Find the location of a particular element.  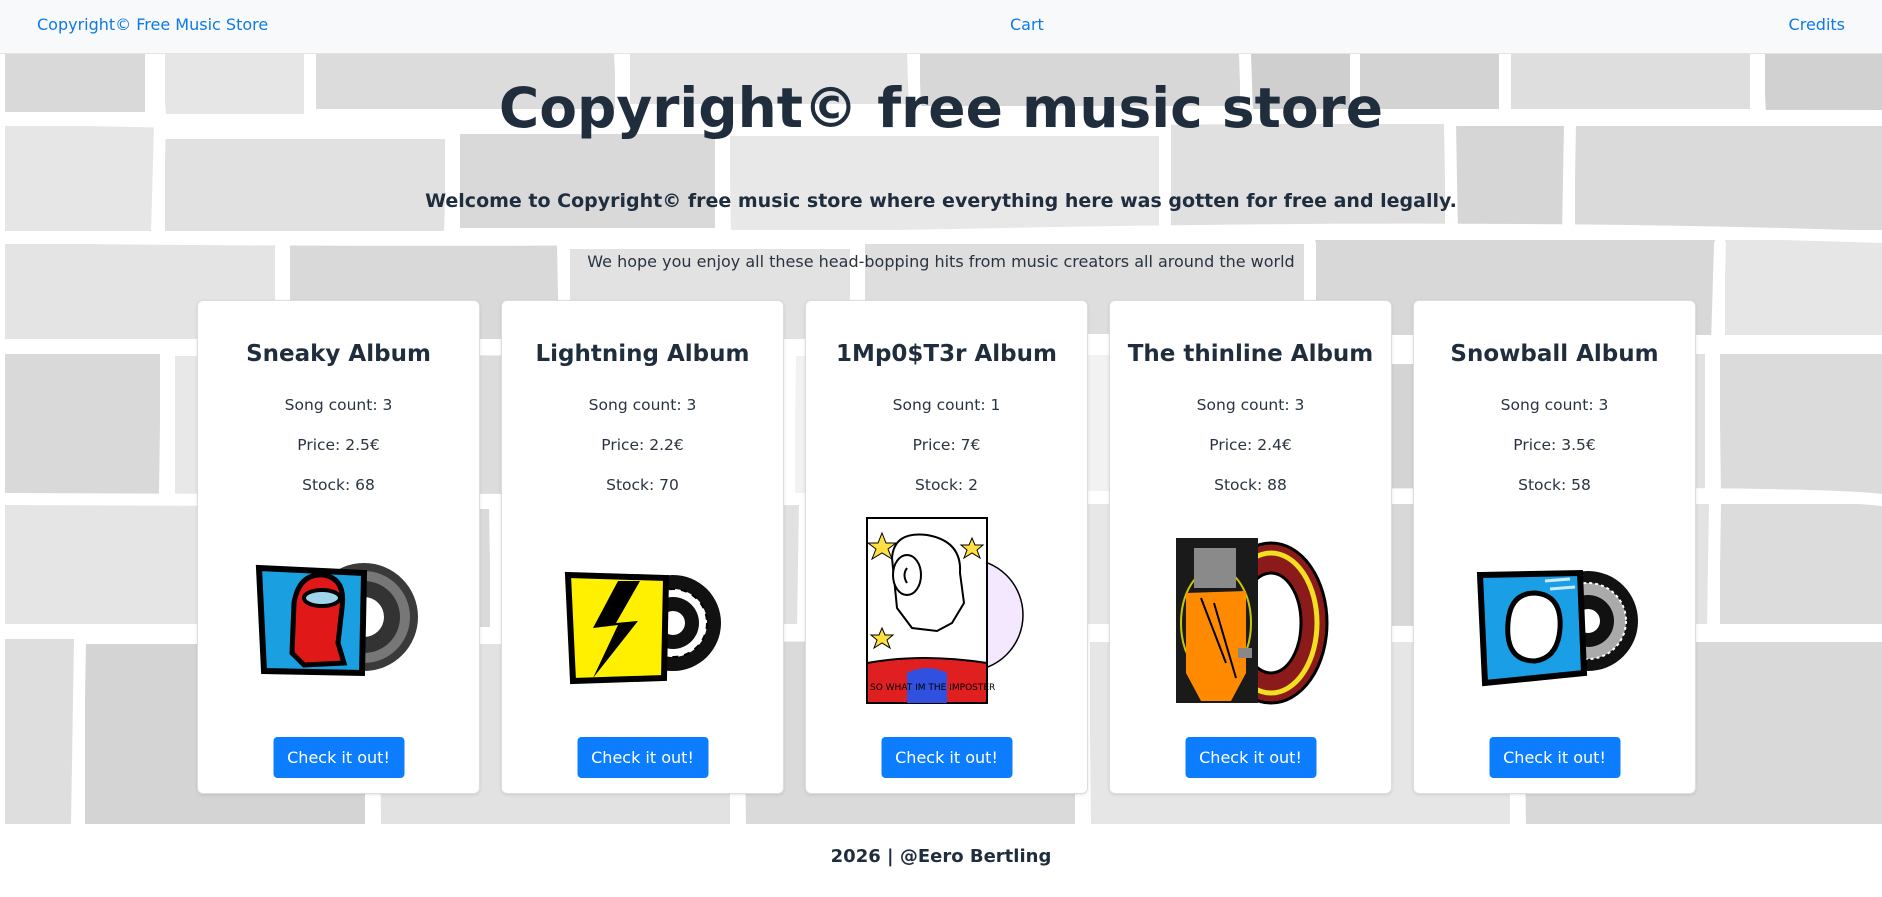

album-title: Lightning Album is located at coordinates (642, 354).